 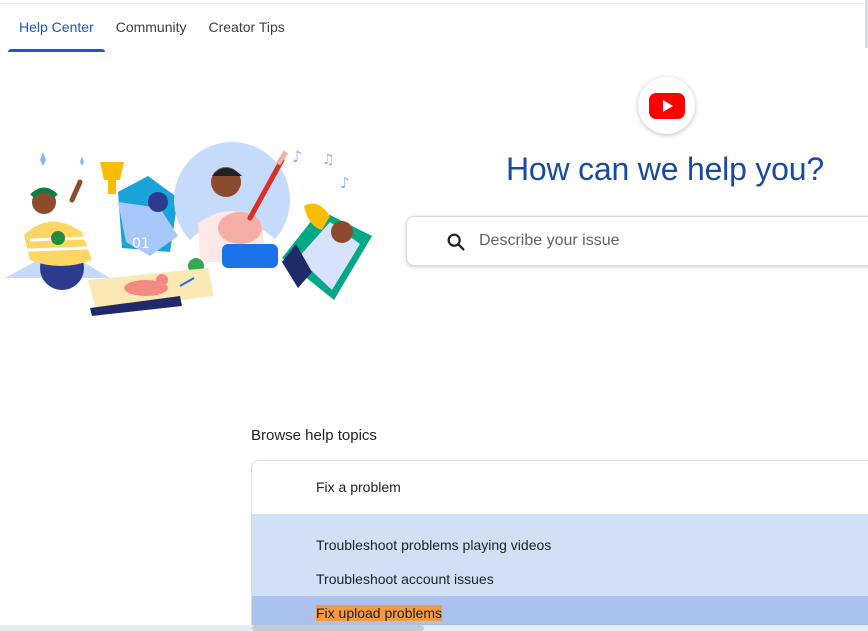 What do you see at coordinates (314, 435) in the screenshot?
I see `browse-topics-heading: Browse help topics` at bounding box center [314, 435].